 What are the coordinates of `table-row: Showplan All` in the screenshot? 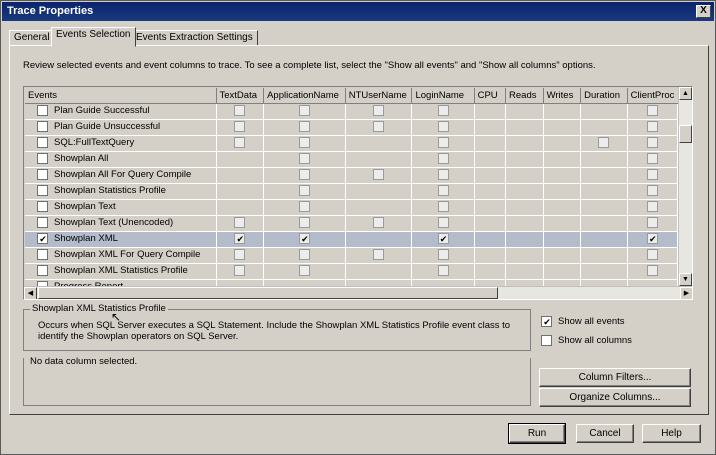 It's located at (351, 159).